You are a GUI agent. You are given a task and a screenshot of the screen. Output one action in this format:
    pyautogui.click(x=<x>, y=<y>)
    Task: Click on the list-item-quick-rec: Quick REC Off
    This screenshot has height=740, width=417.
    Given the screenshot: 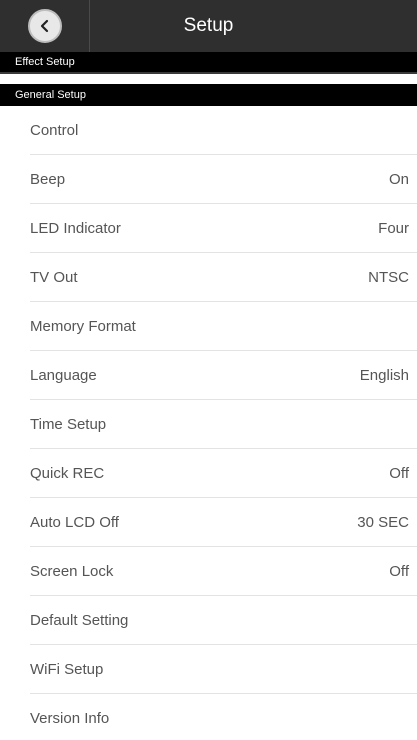 What is the action you would take?
    pyautogui.click(x=208, y=473)
    